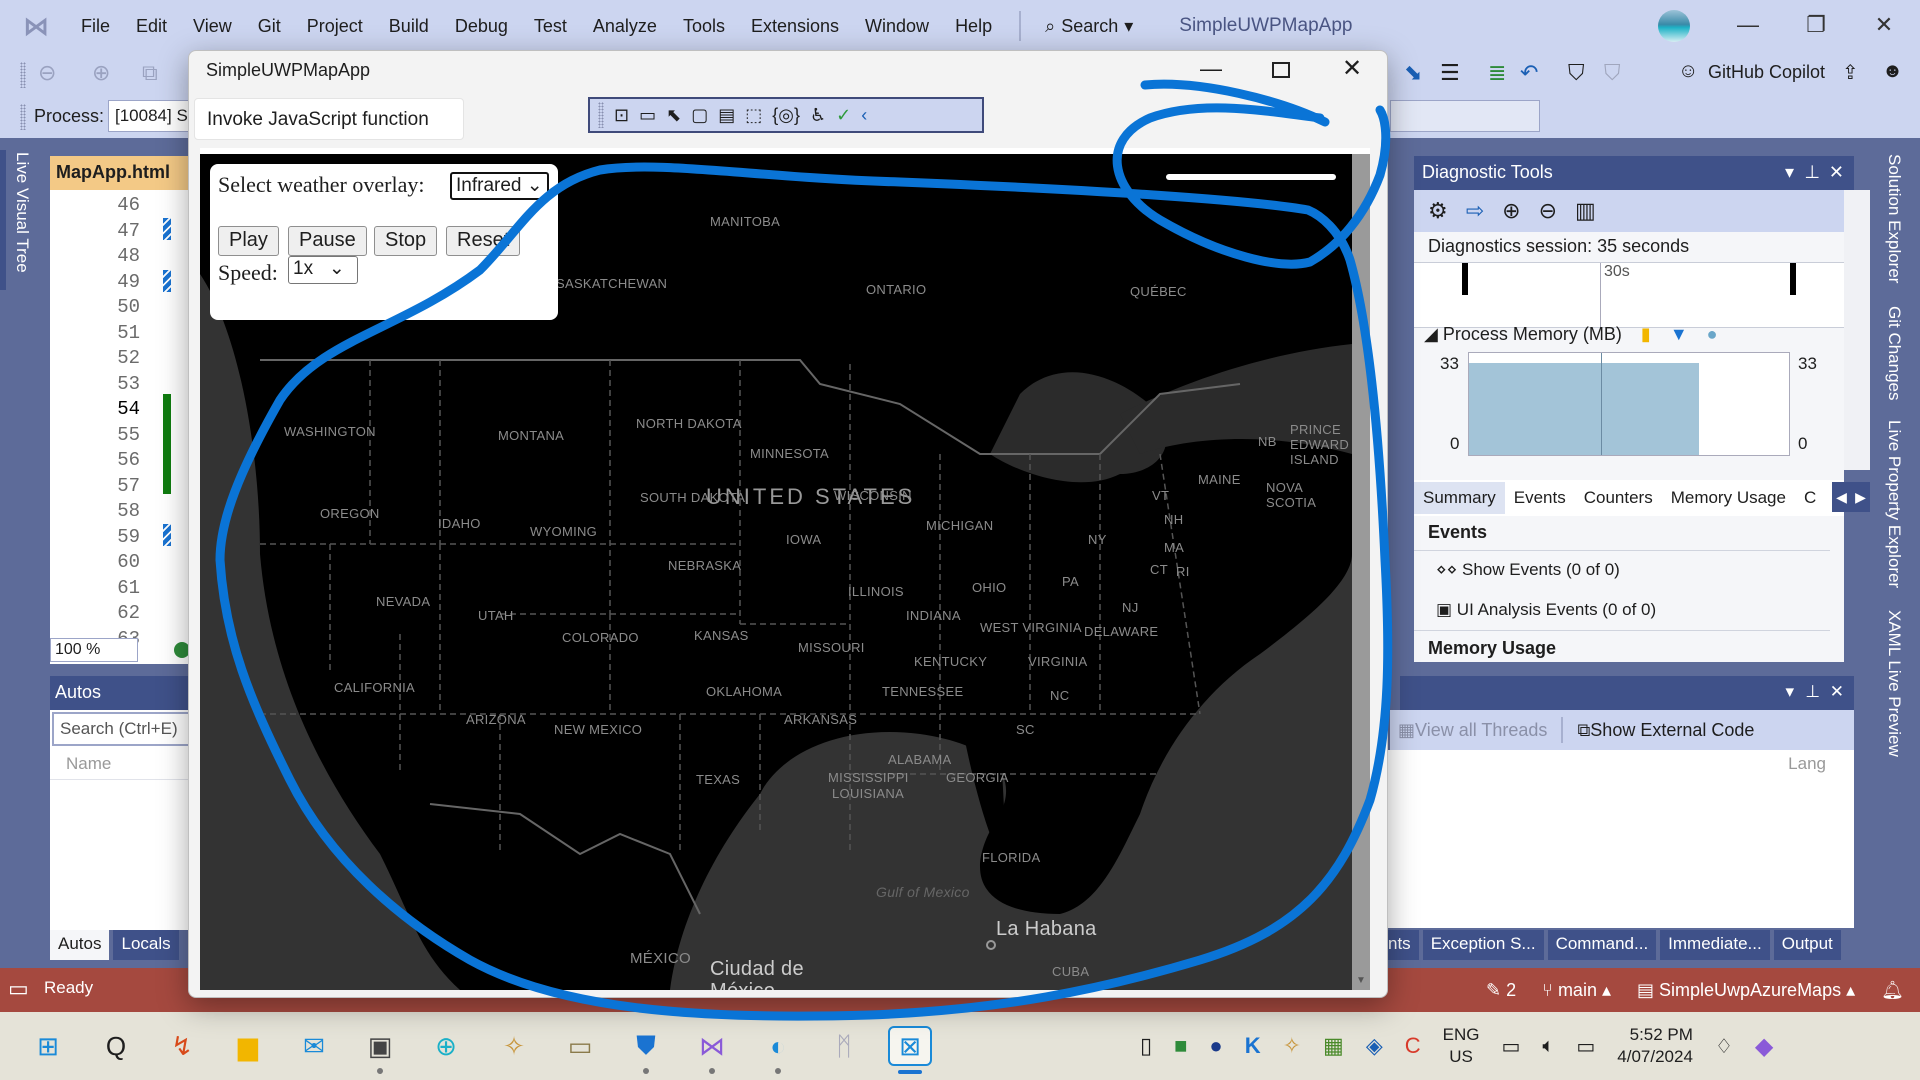 The width and height of the screenshot is (1920, 1080). I want to click on ccleaner-icon: C, so click(1413, 1046).